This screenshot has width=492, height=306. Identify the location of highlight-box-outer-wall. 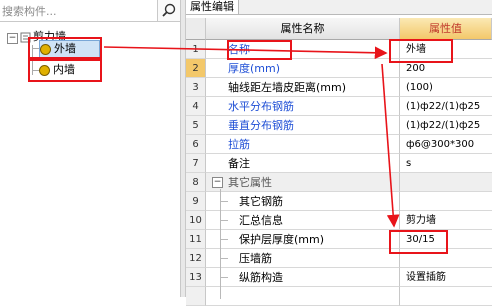
(65, 48).